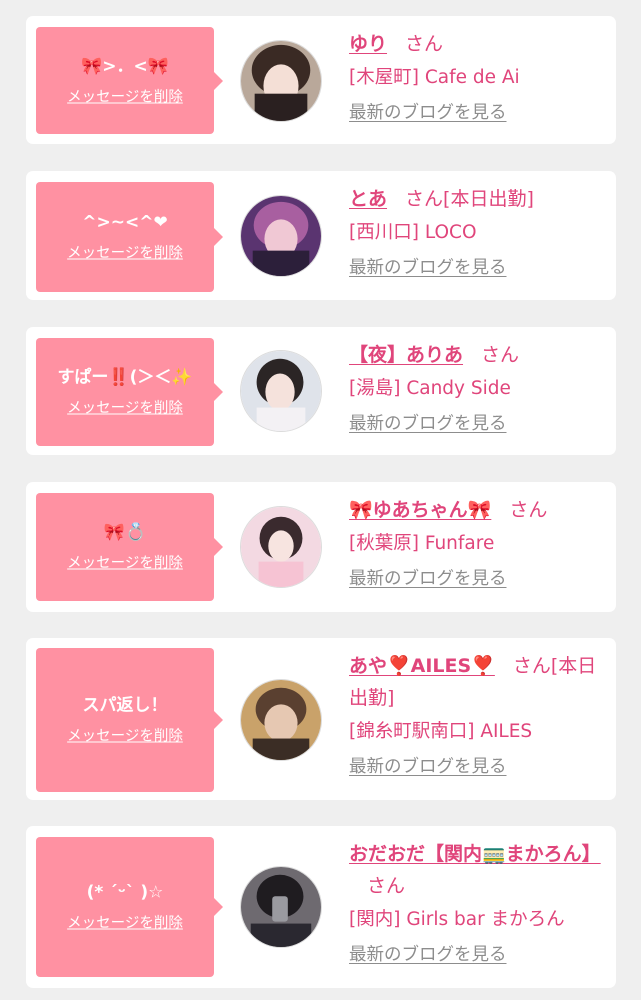 Image resolution: width=641 pixels, height=1000 pixels. I want to click on card-info: 🎀ゆあちゃん🎀 さん [秋葉原] Funfare 最新のブログを見る, so click(475, 543).